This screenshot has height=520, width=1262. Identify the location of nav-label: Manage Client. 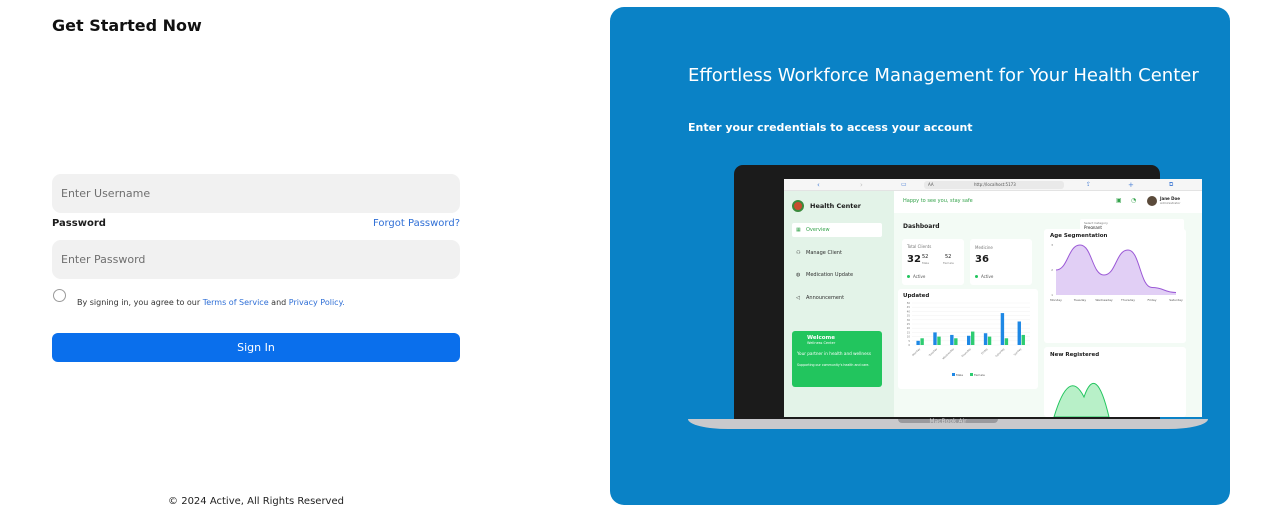
(824, 253).